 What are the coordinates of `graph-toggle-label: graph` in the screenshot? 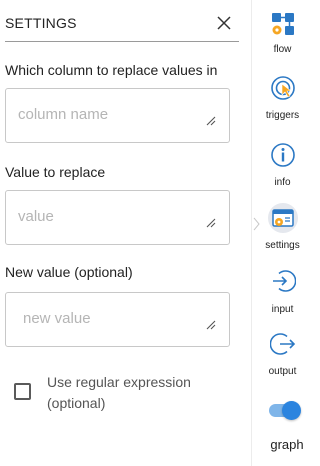 It's located at (287, 444).